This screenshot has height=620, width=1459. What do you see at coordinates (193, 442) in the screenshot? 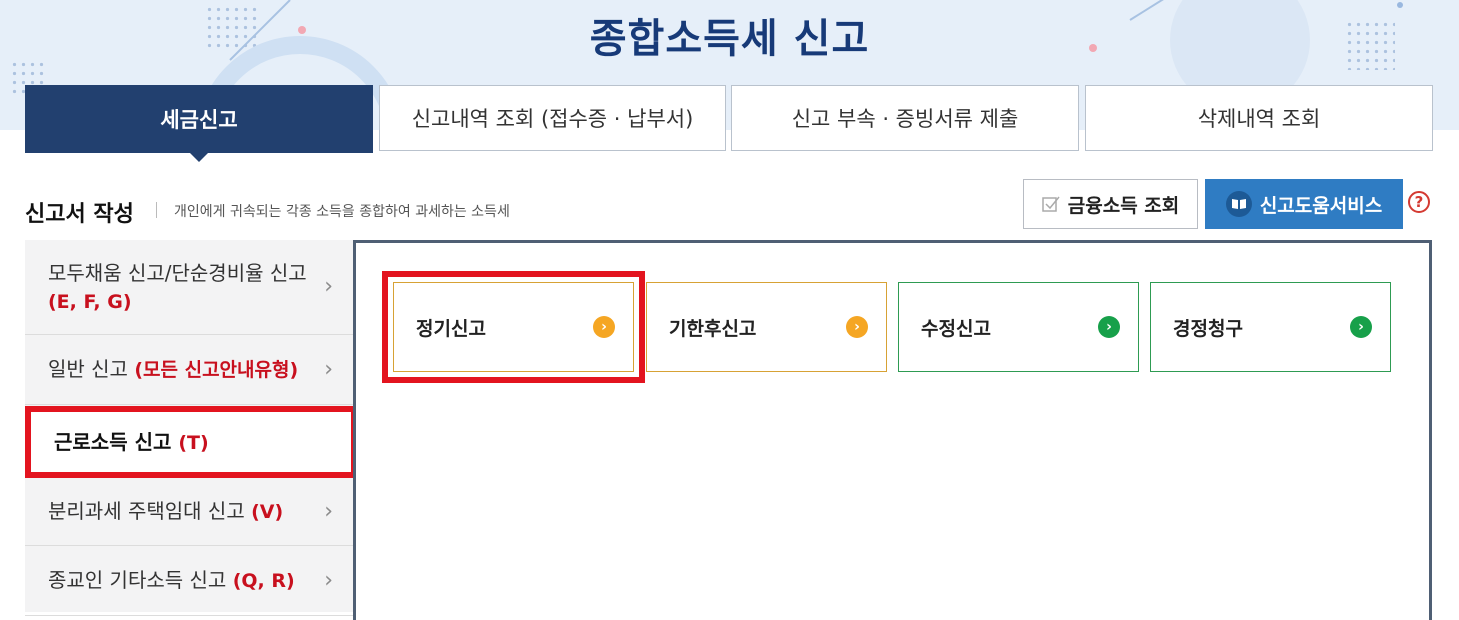
I see `menu-item-code: (T)` at bounding box center [193, 442].